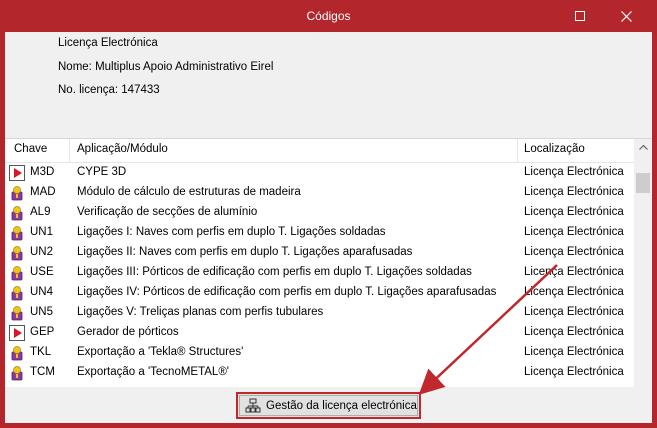 The image size is (657, 428). I want to click on column-header-location: Localização, so click(554, 149).